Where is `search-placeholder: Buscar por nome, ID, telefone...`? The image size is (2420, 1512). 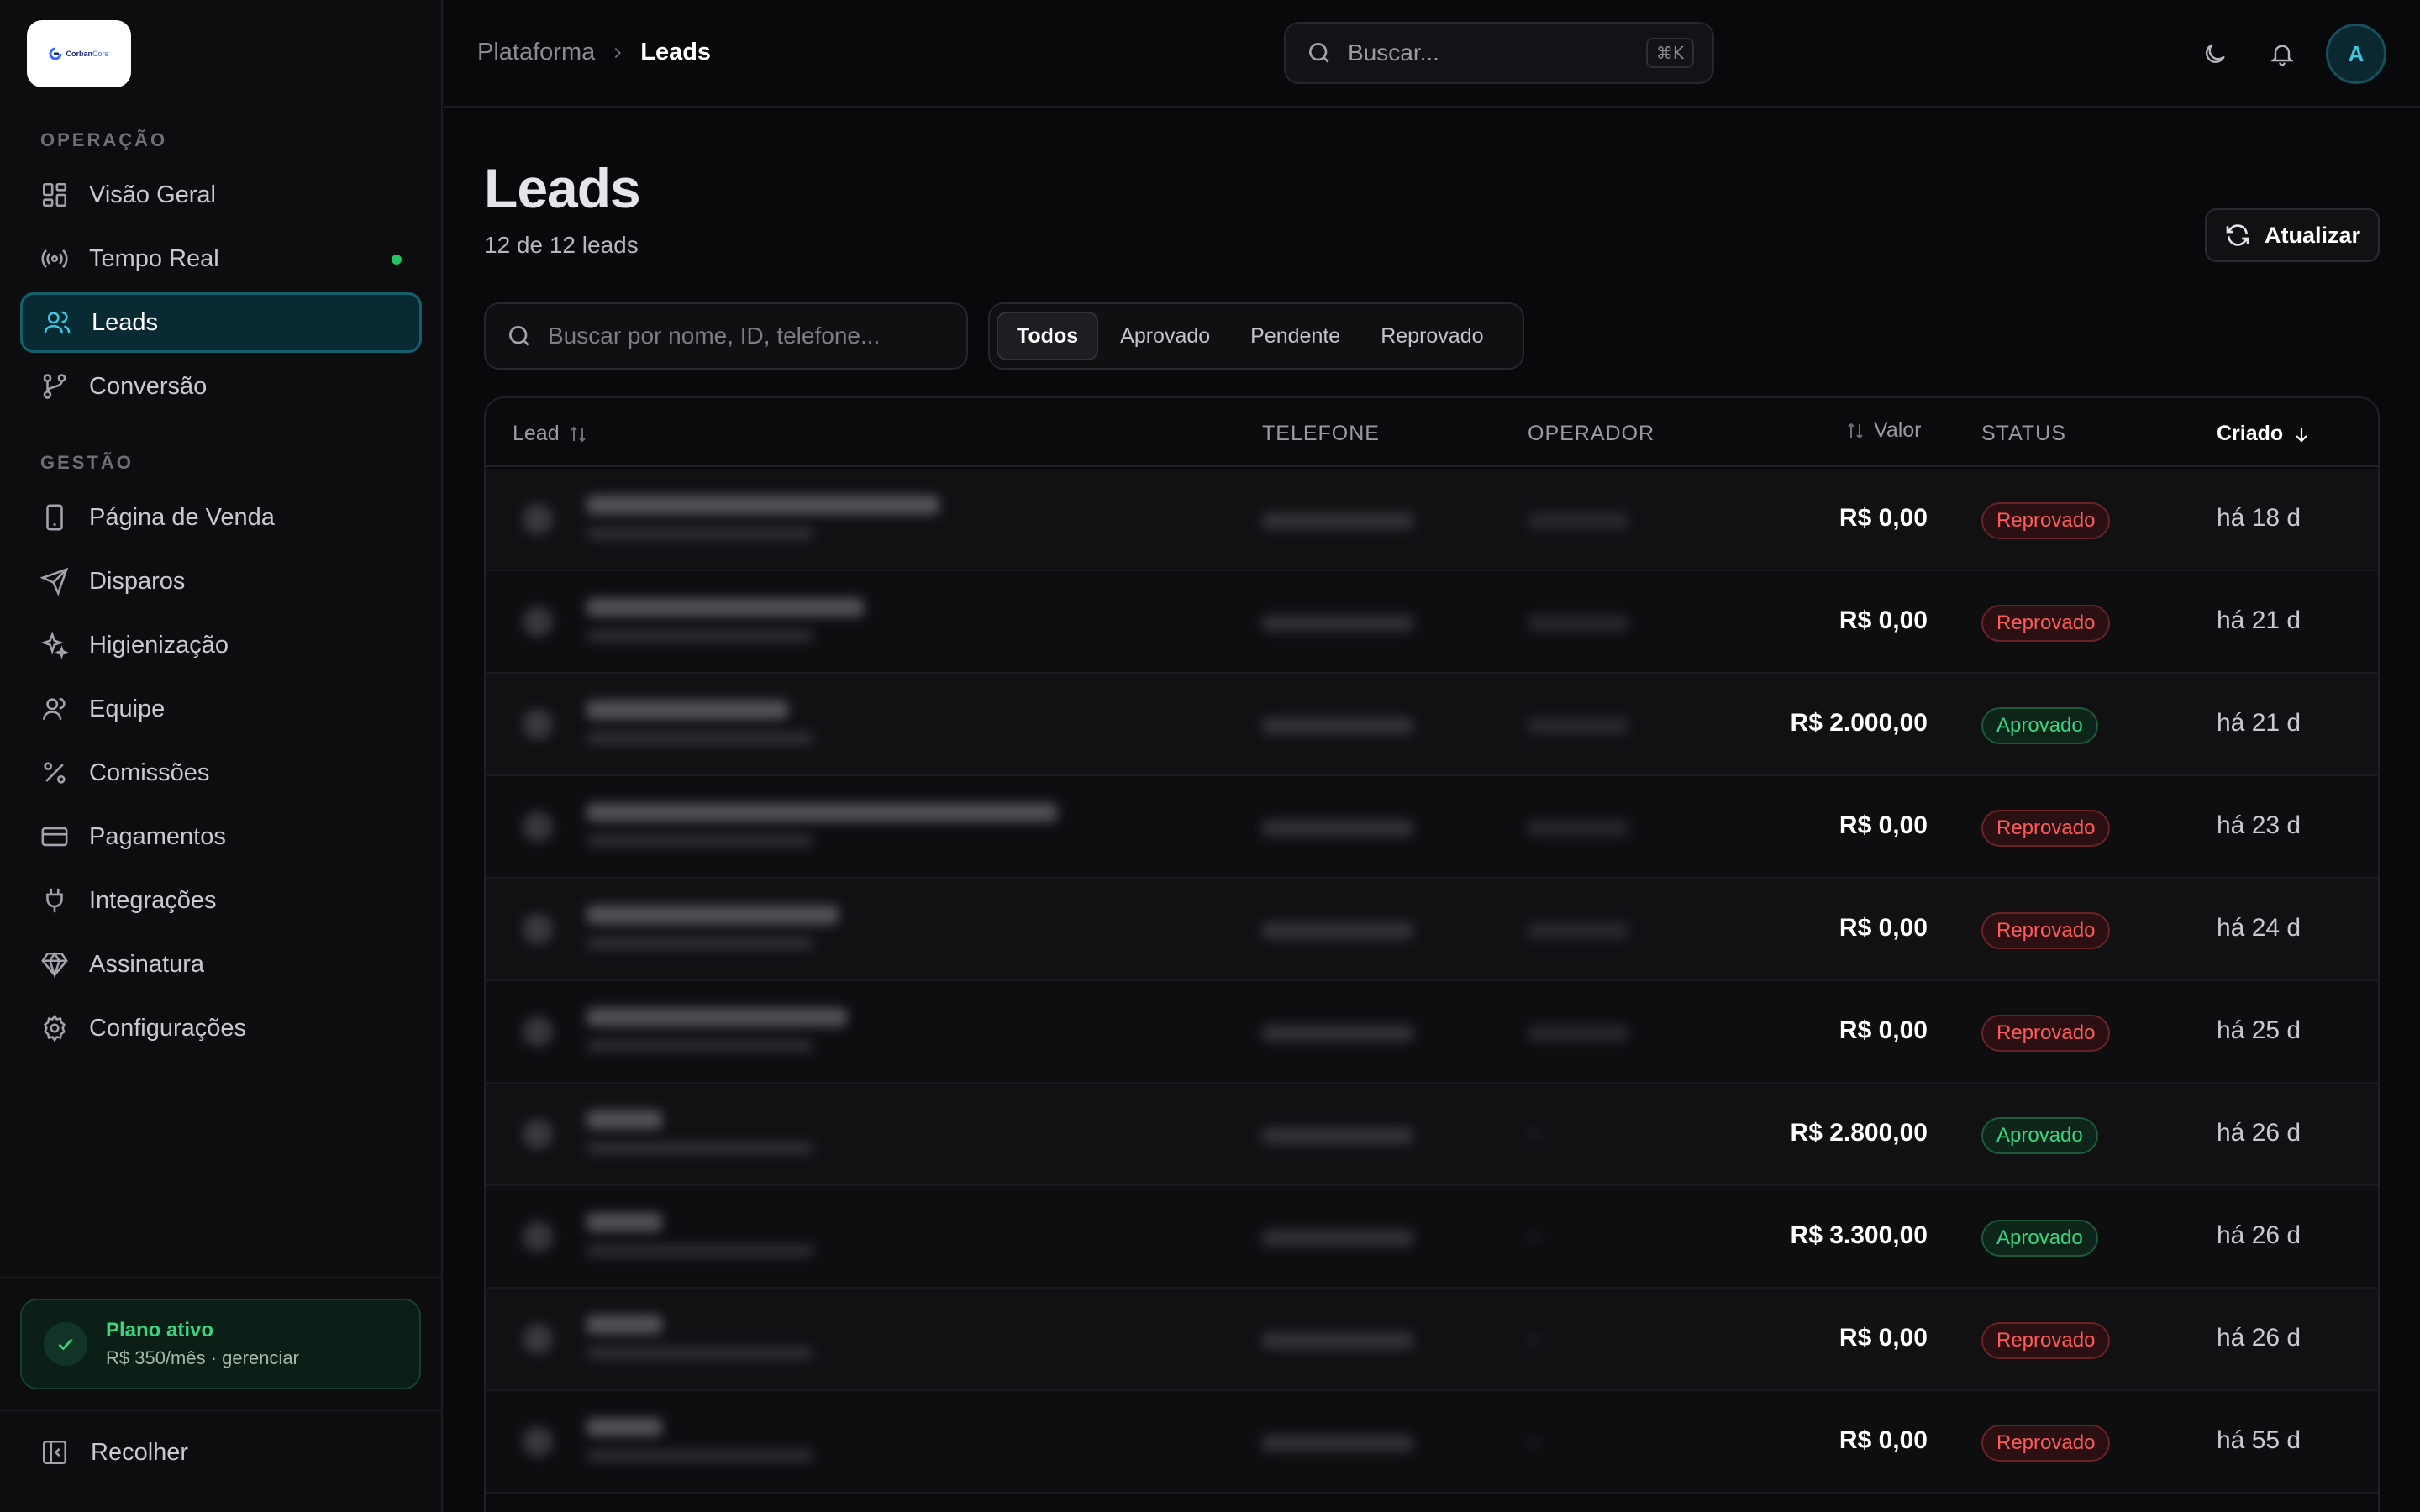
search-placeholder: Buscar por nome, ID, telefone... is located at coordinates (714, 336).